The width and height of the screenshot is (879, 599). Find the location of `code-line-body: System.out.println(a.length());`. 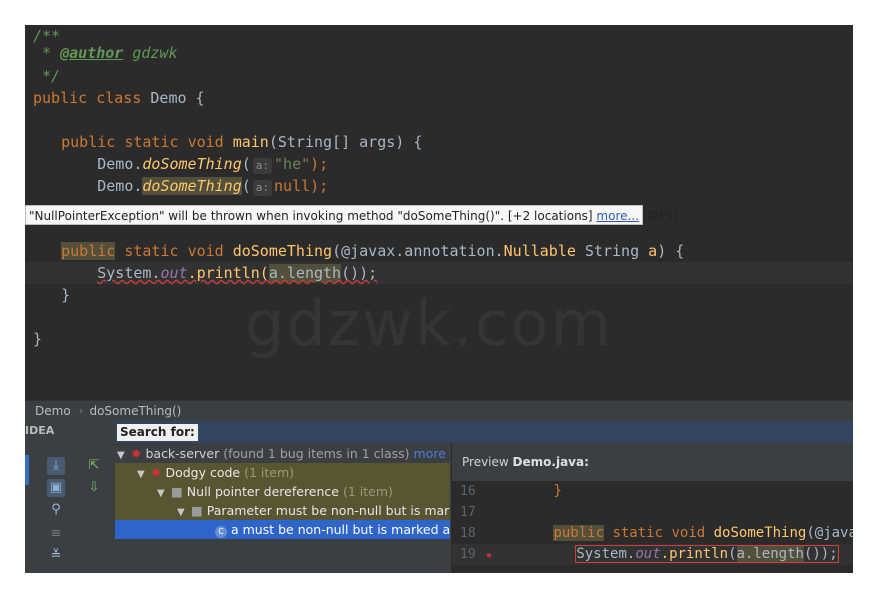

code-line-body: System.out.println(a.length()); is located at coordinates (237, 273).